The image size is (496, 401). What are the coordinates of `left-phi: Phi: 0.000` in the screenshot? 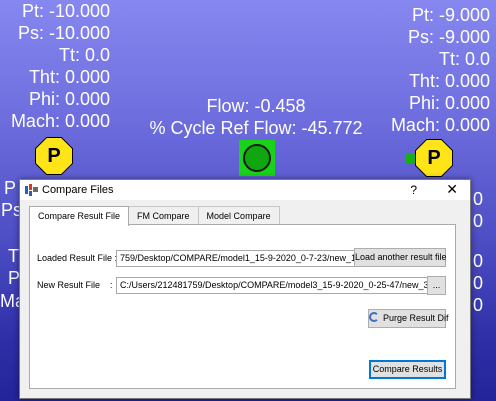 It's located at (69, 99).